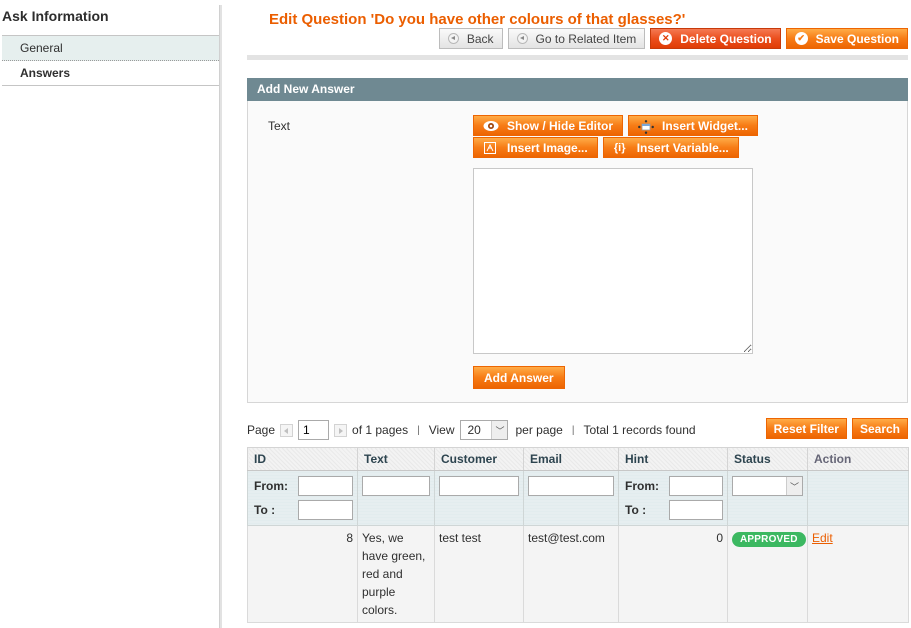 This screenshot has width=911, height=628. Describe the element at coordinates (642, 486) in the screenshot. I see `filter-hint-from-label: From:` at that location.